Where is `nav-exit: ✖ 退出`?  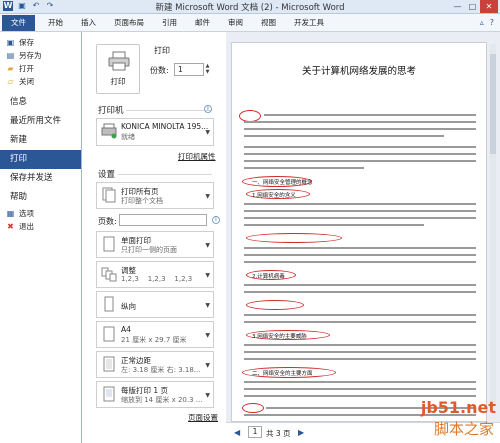
nav-exit: ✖ 退出 is located at coordinates (40, 226).